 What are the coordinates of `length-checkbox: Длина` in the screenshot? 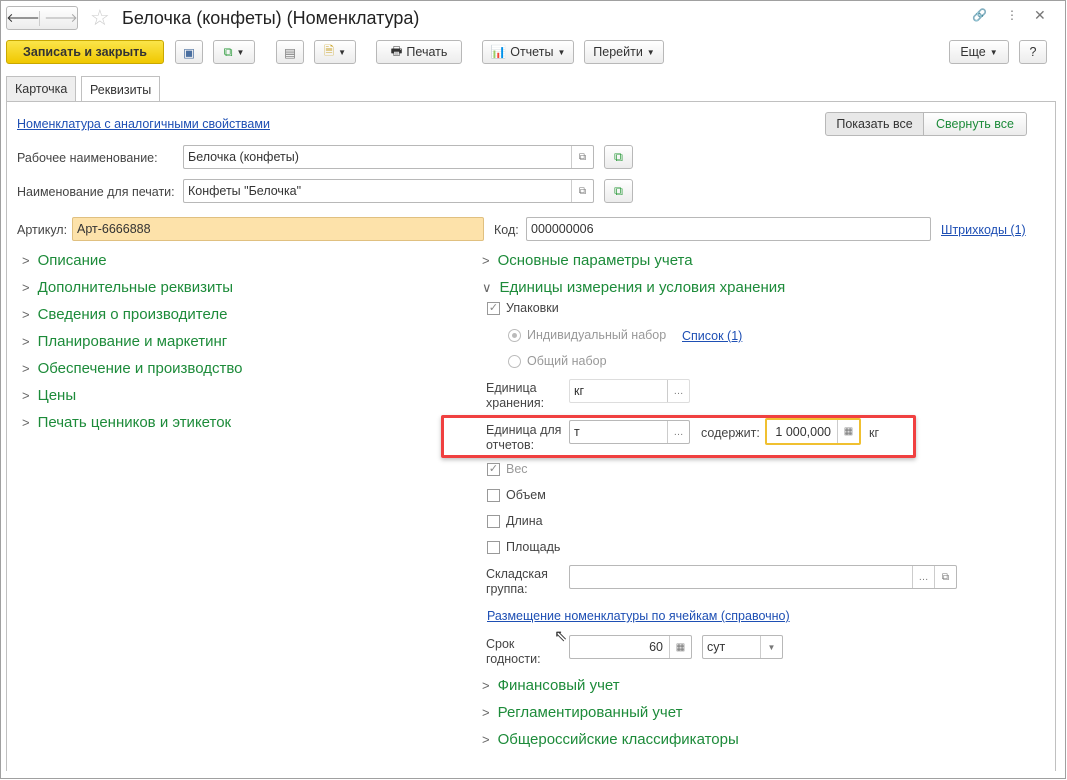 It's located at (515, 521).